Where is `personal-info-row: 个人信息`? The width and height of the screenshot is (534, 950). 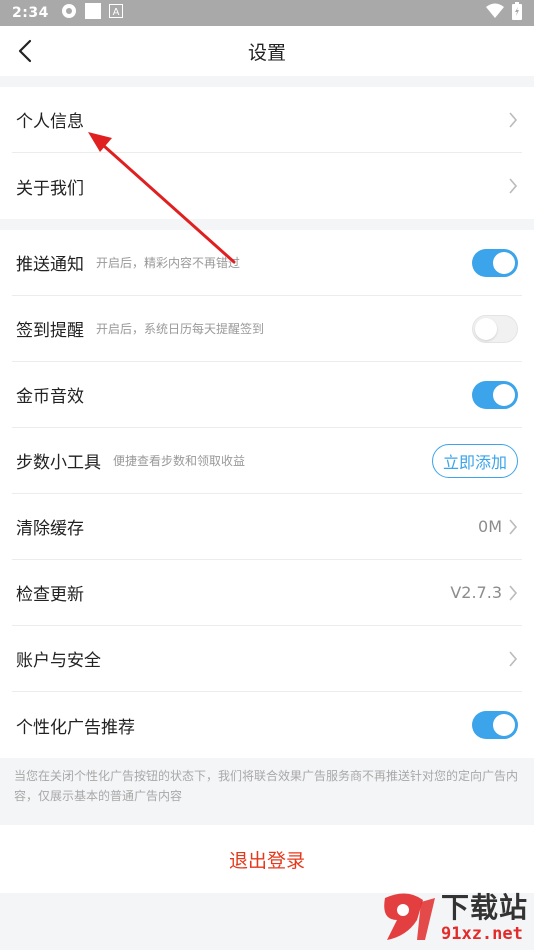
personal-info-row: 个人信息 is located at coordinates (267, 120).